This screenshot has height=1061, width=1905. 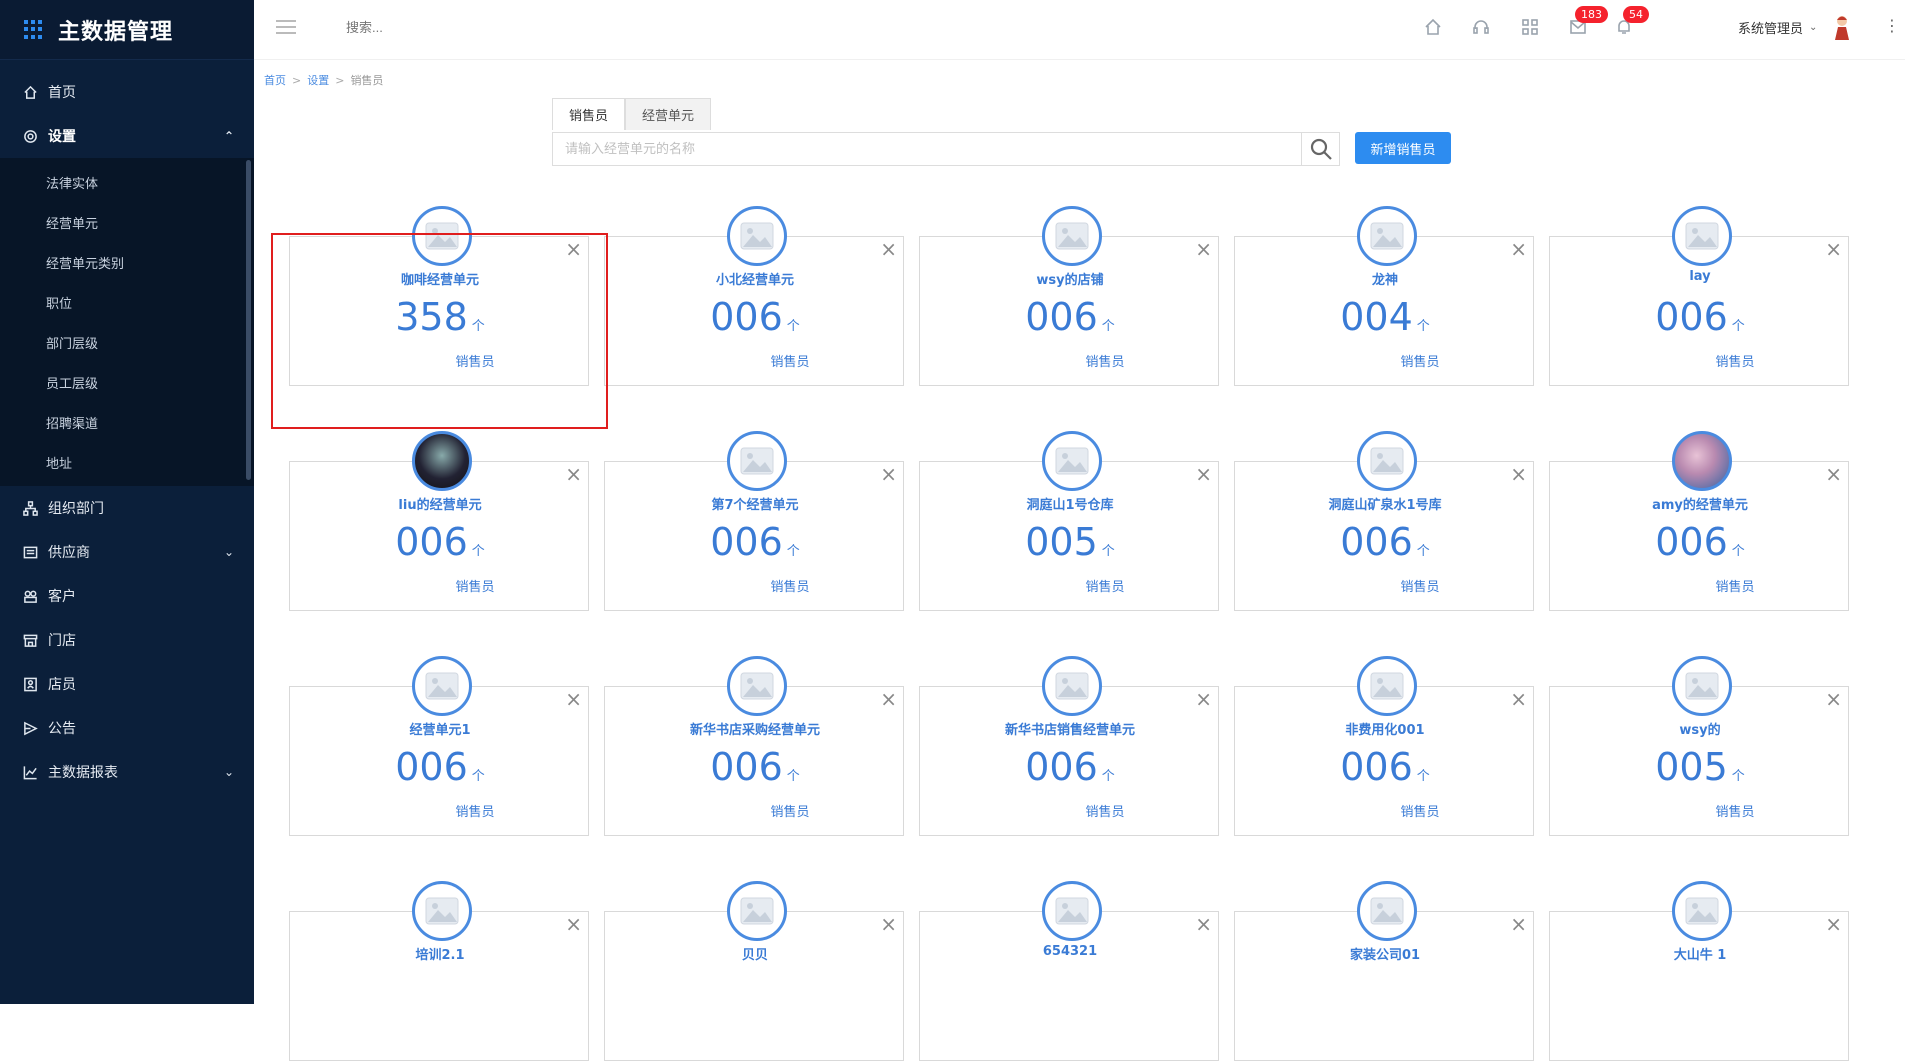 What do you see at coordinates (1632, 21) in the screenshot?
I see `bell-icon: 54` at bounding box center [1632, 21].